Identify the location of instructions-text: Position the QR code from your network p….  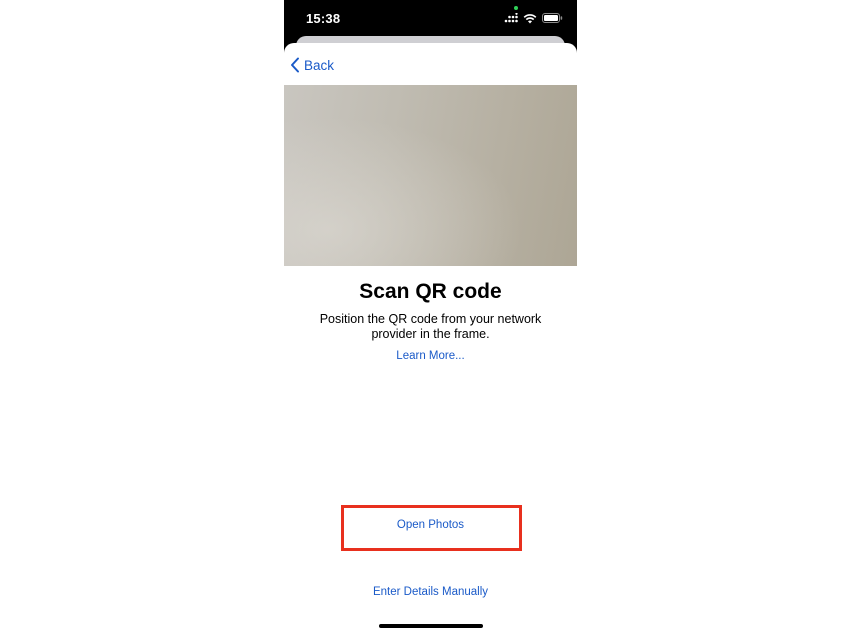
(430, 326).